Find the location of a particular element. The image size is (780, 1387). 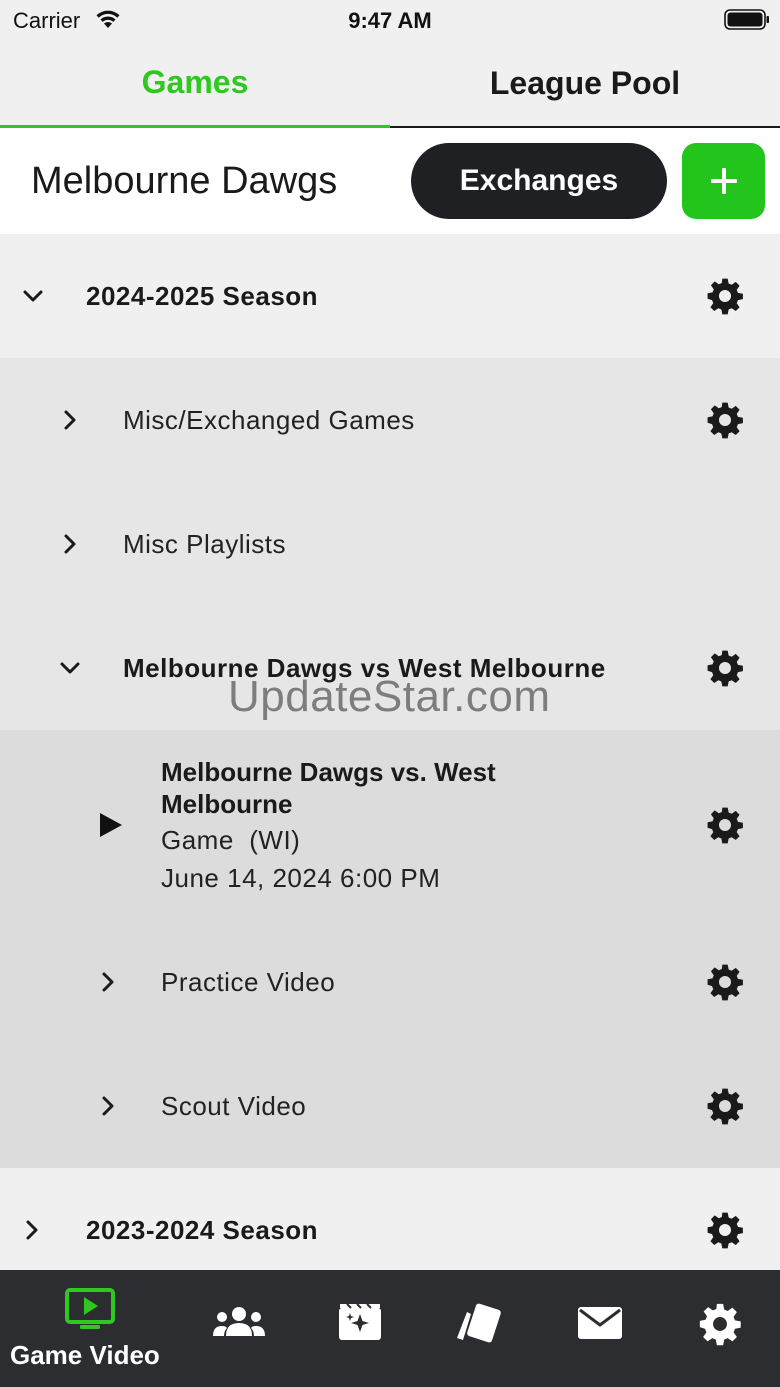

mail-icon is located at coordinates (600, 1323).